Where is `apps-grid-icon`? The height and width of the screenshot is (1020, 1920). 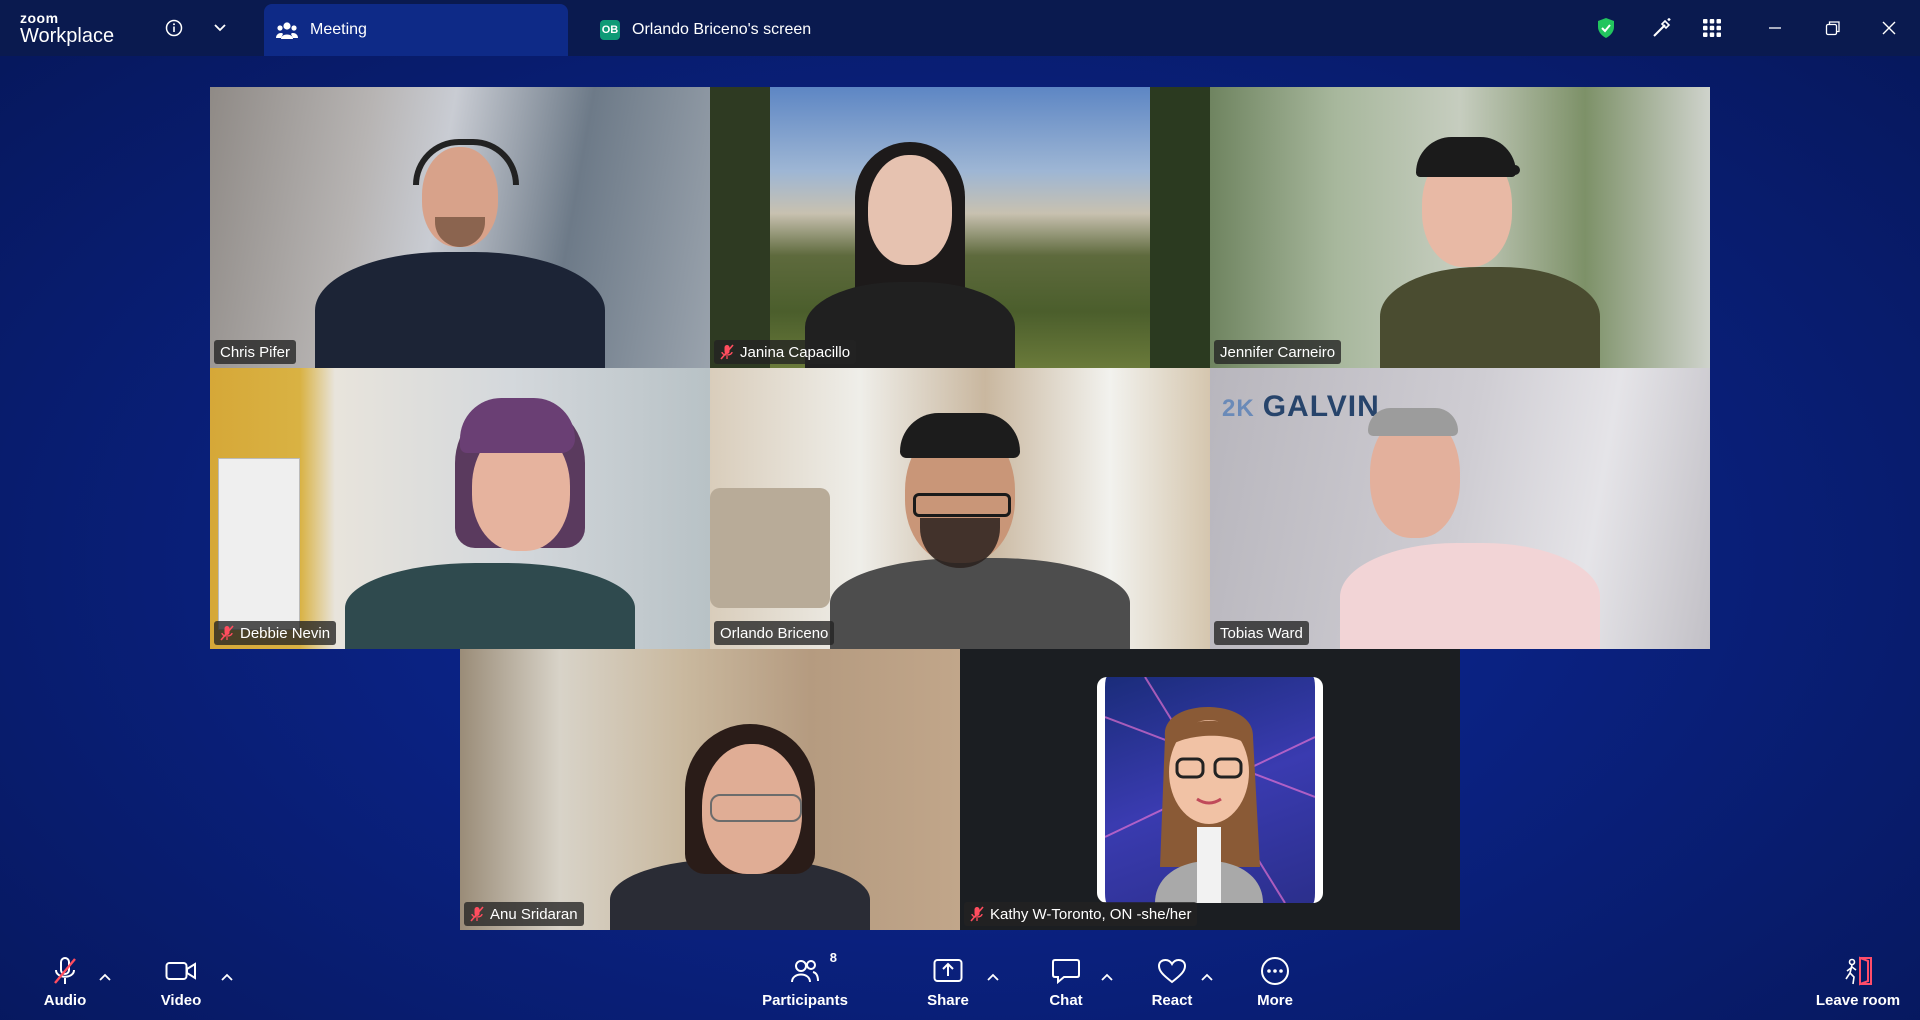 apps-grid-icon is located at coordinates (1712, 28).